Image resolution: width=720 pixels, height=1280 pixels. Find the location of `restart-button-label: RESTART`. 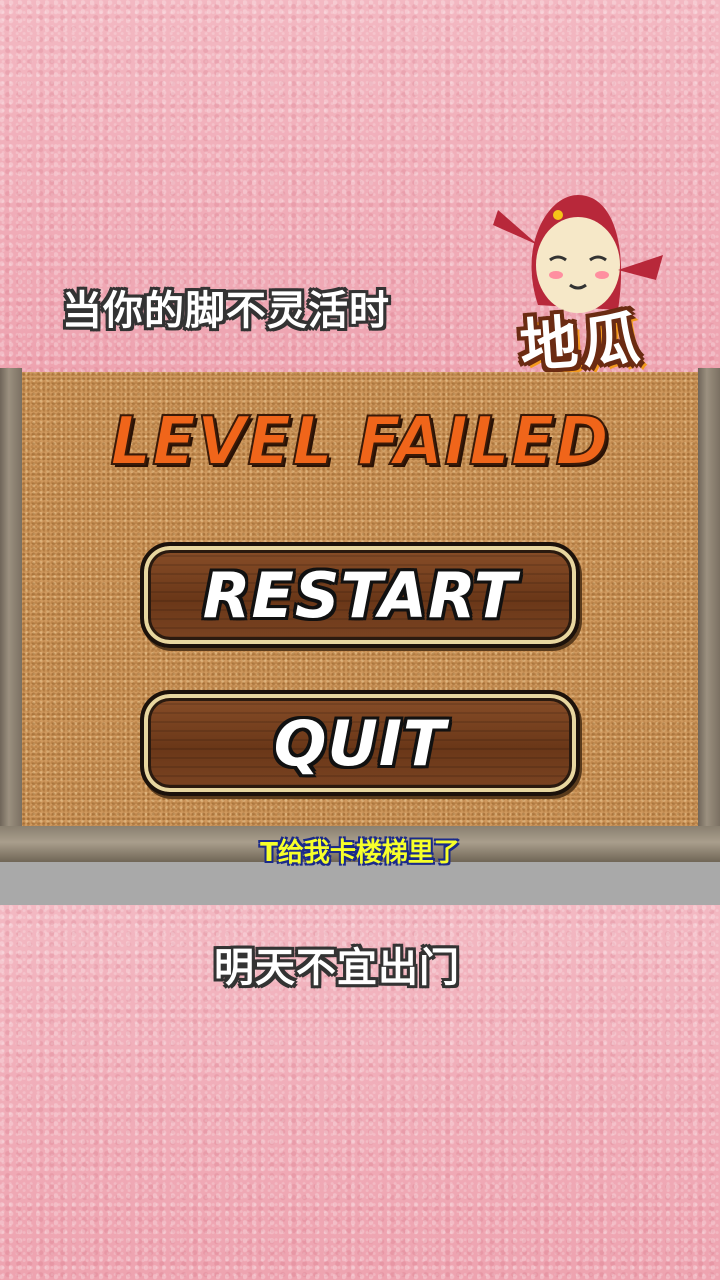

restart-button-label: RESTART is located at coordinates (360, 595).